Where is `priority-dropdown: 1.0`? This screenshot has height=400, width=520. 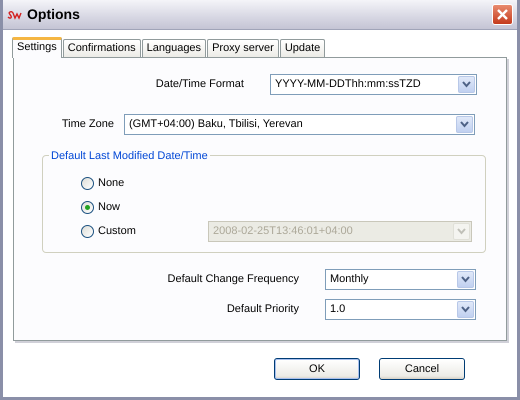
priority-dropdown: 1.0 is located at coordinates (400, 309).